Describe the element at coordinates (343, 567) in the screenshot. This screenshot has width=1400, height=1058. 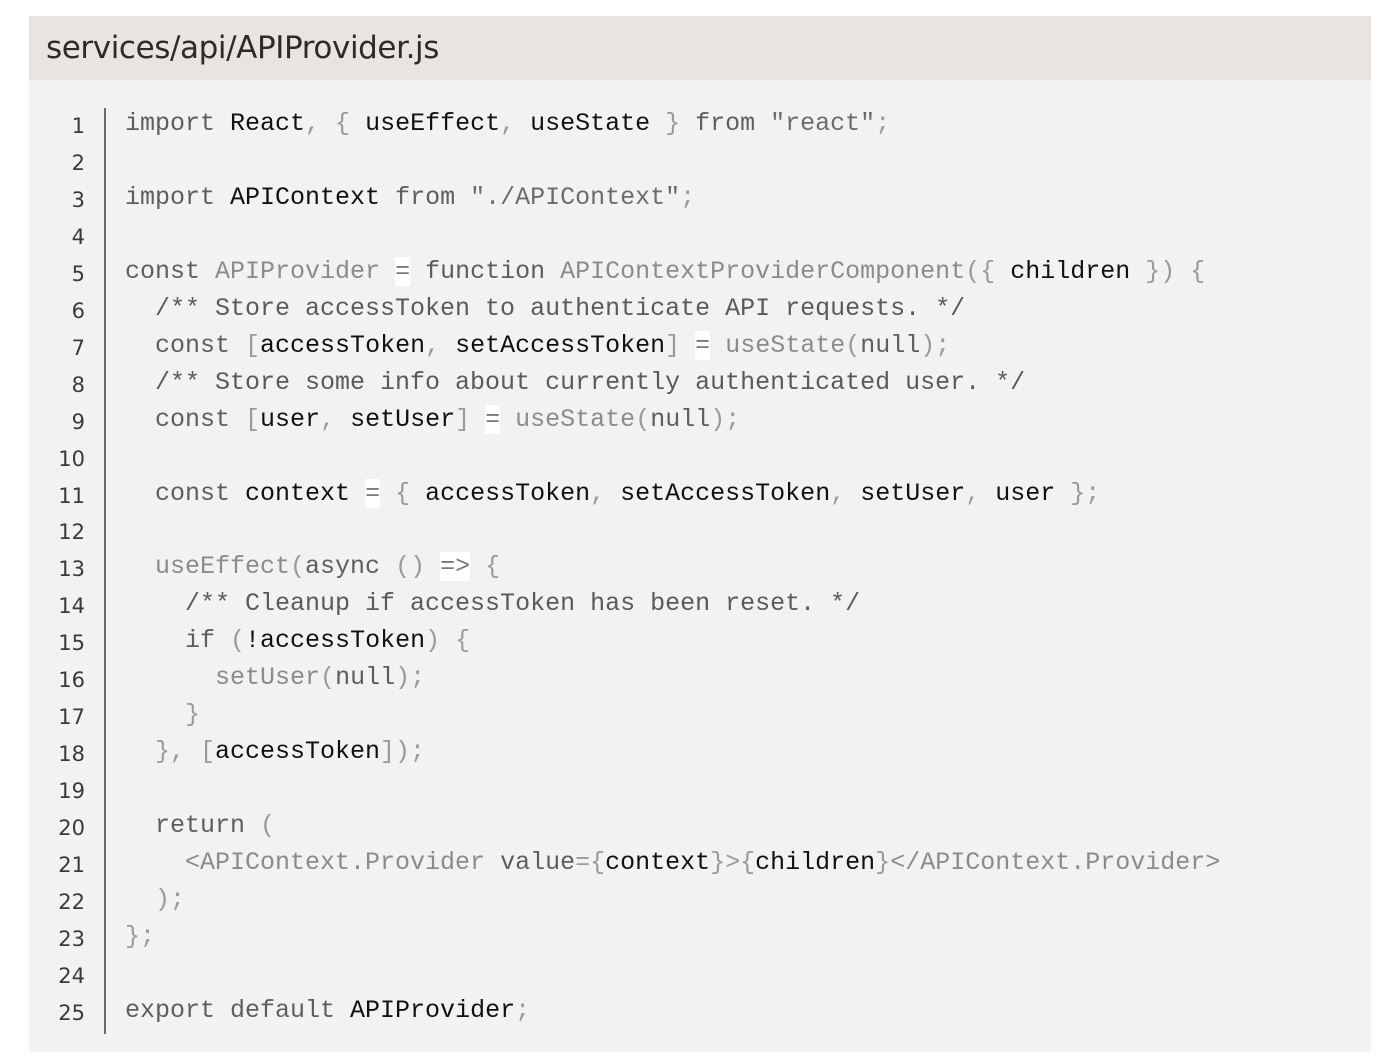
I see `code-token: async` at that location.